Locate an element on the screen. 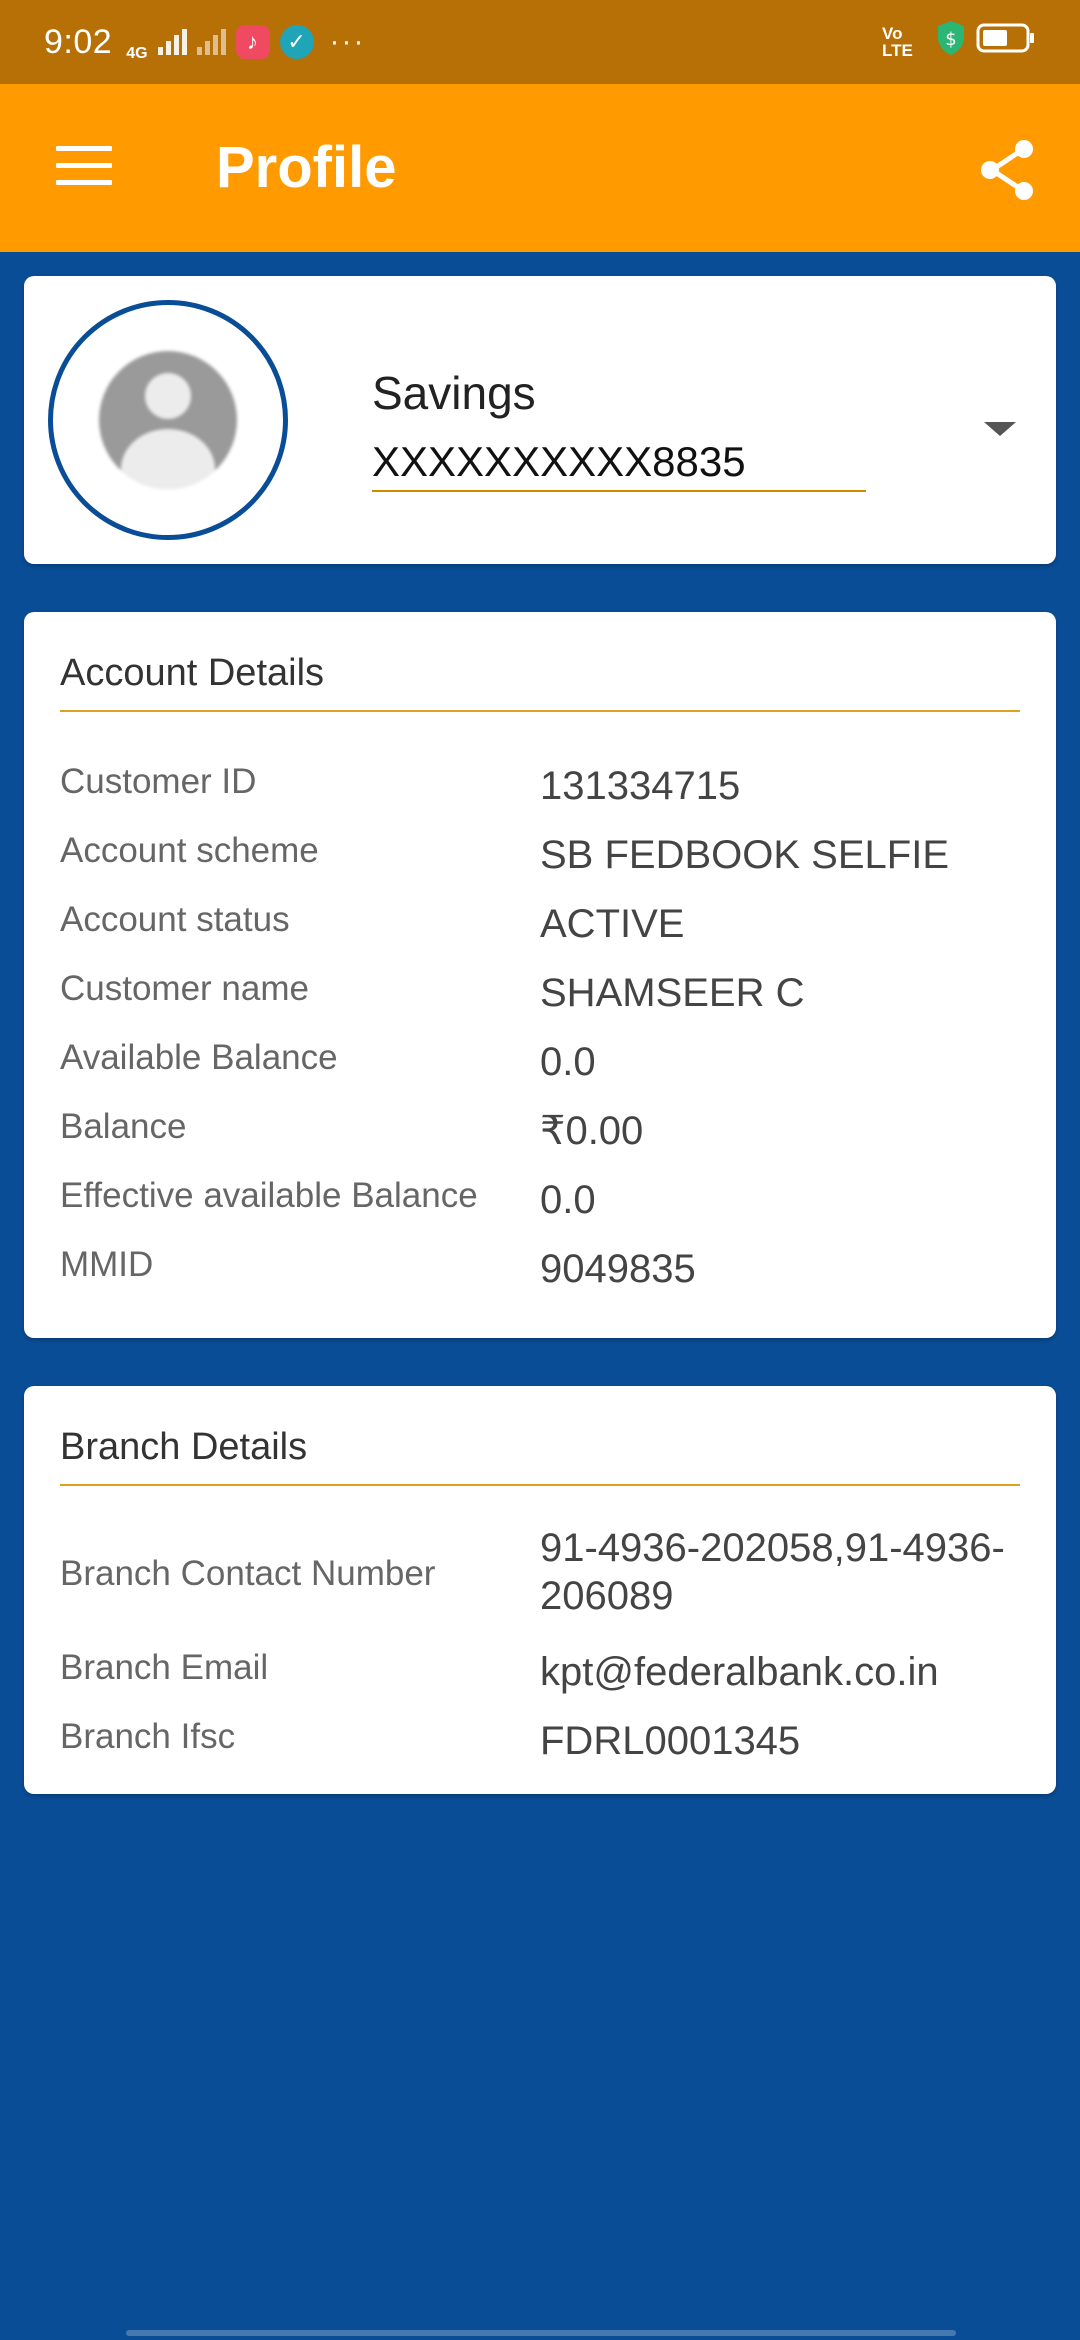 Image resolution: width=1080 pixels, height=2340 pixels. detail-value: 91-4936-202058,91-4936-206089 is located at coordinates (772, 1572).